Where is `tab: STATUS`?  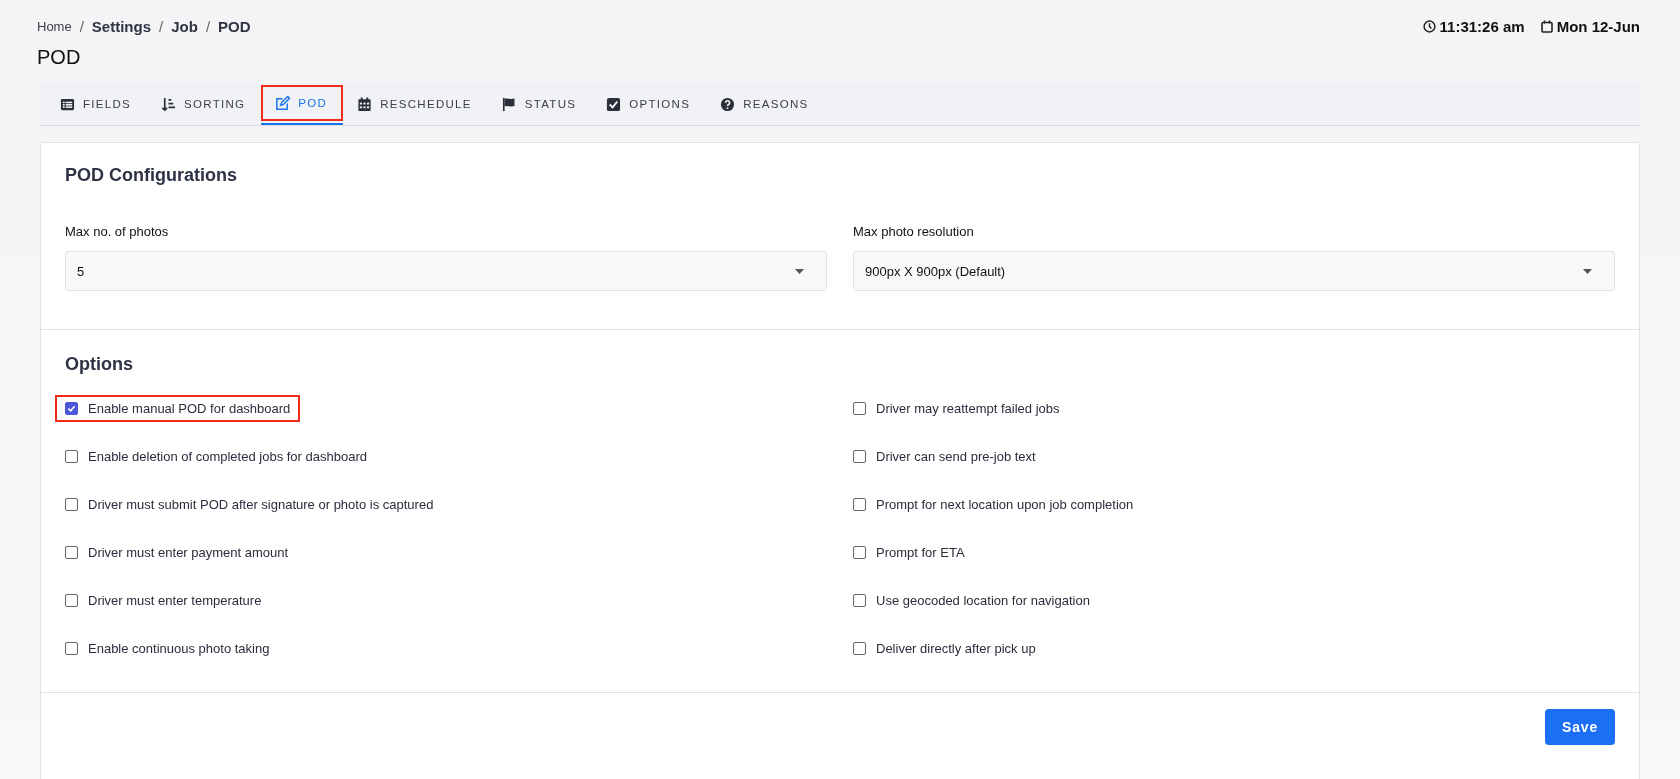 tab: STATUS is located at coordinates (540, 104).